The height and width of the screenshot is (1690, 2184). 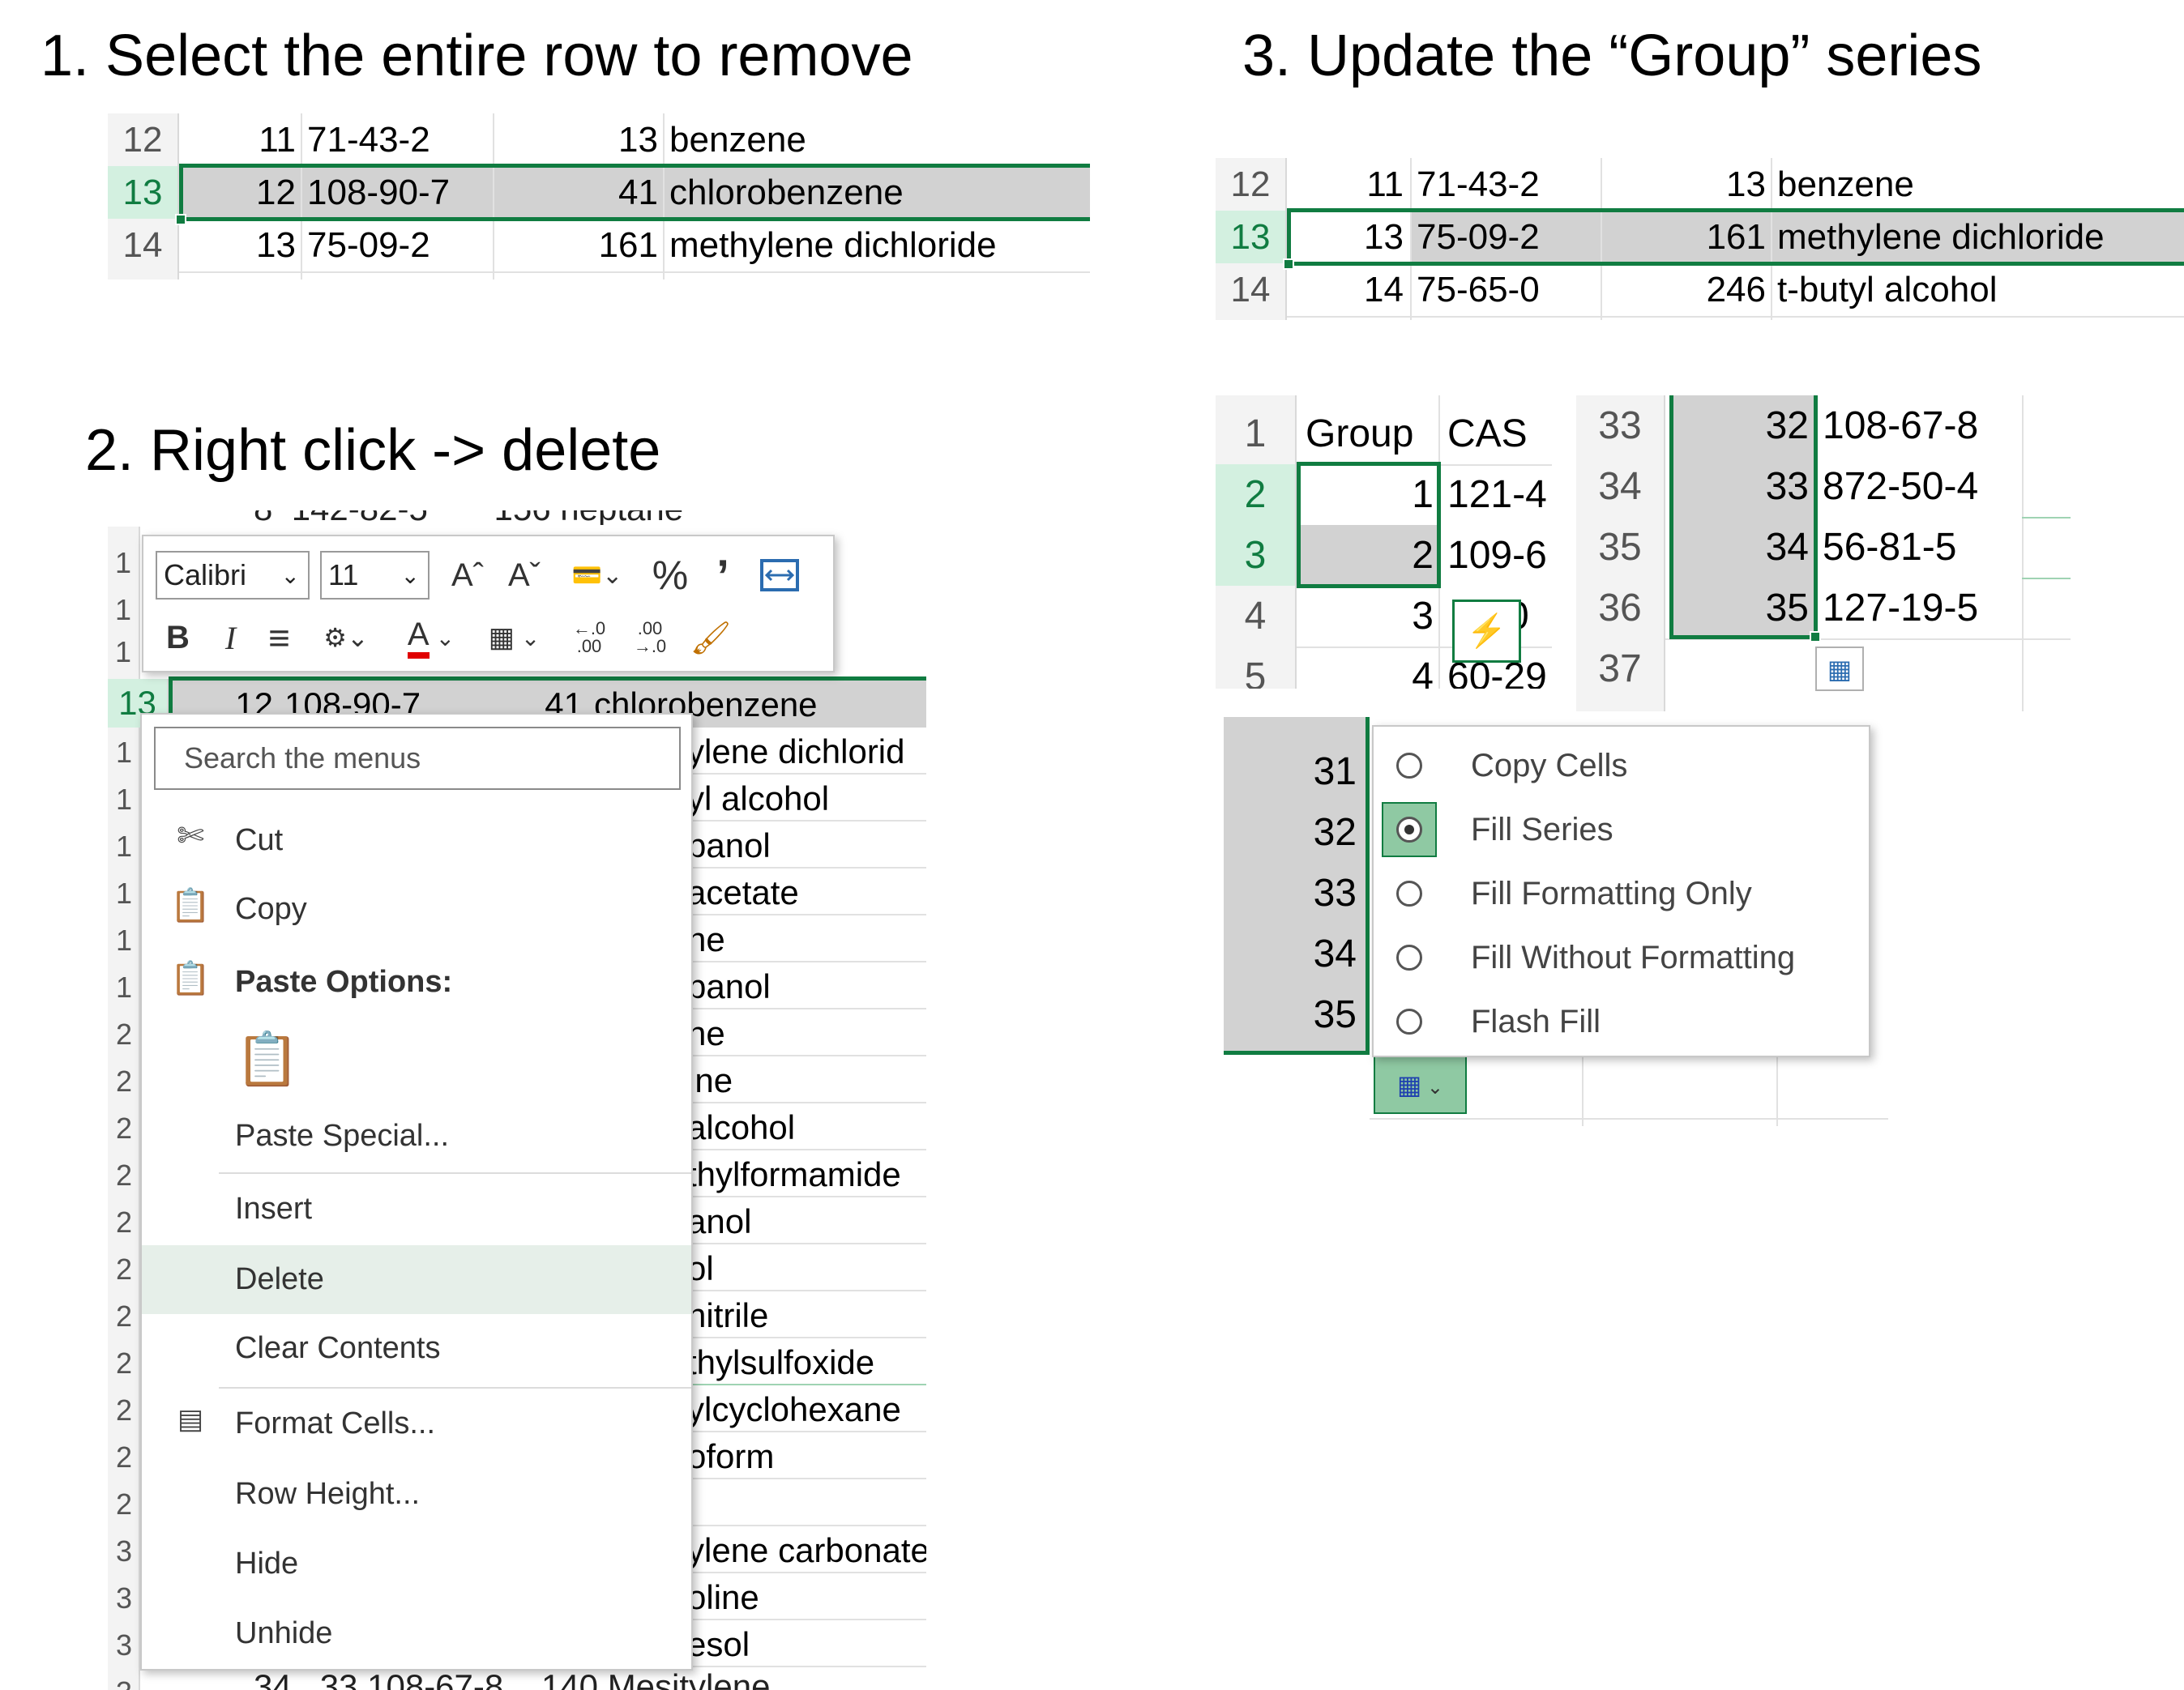 What do you see at coordinates (1686, 184) in the screenshot?
I see `cell: 13` at bounding box center [1686, 184].